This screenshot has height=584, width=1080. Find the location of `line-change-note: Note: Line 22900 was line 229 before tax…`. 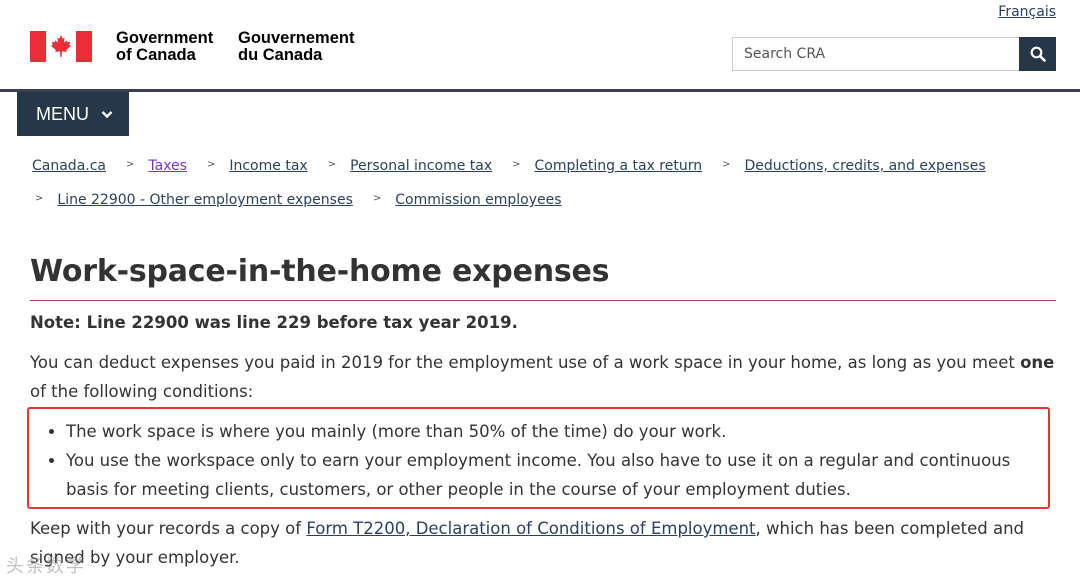

line-change-note: Note: Line 22900 was line 229 before tax… is located at coordinates (274, 322).